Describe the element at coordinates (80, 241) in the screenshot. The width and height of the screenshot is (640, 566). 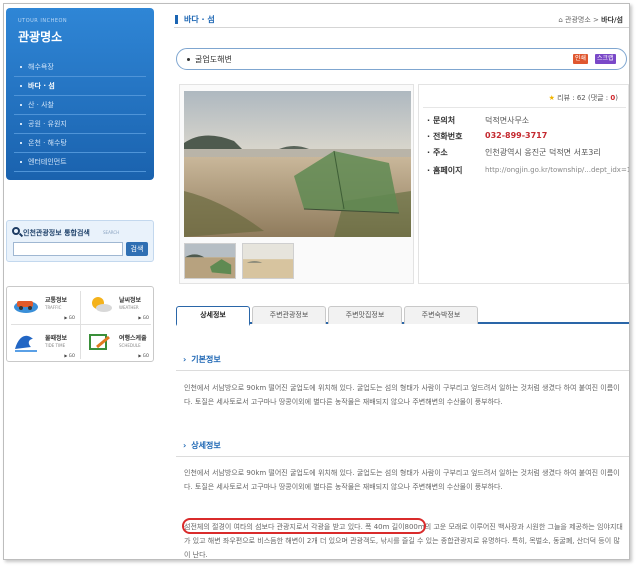
I see `integrated-search-box: 인천관광정보 통합검색 SEARCH 검색` at that location.